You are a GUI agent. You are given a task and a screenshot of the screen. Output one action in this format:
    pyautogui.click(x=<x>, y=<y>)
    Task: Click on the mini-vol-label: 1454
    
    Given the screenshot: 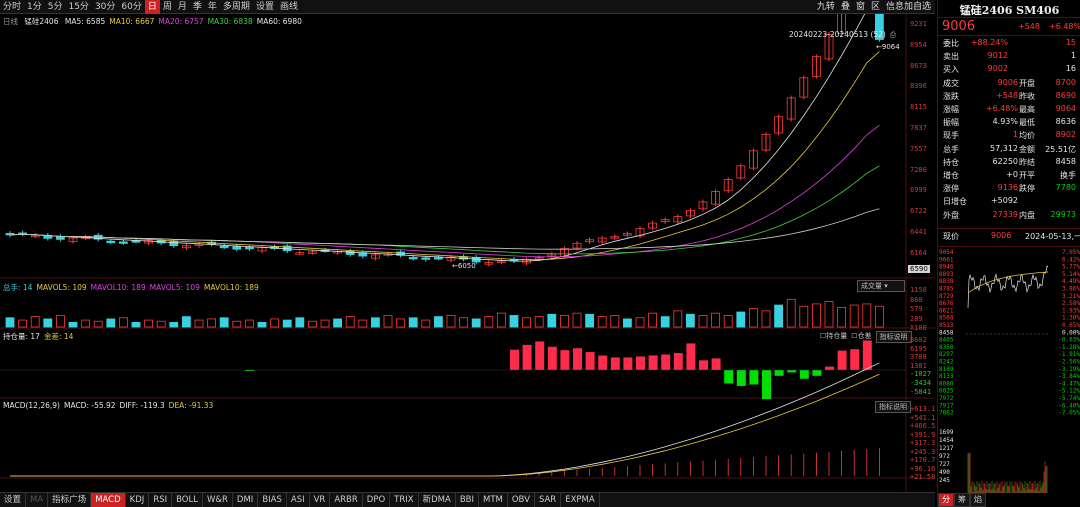 What is the action you would take?
    pyautogui.click(x=946, y=440)
    